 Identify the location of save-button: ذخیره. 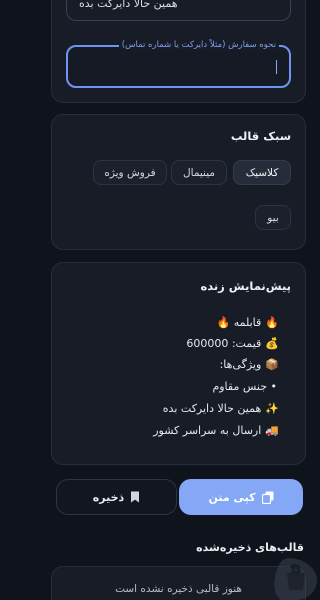
(116, 497).